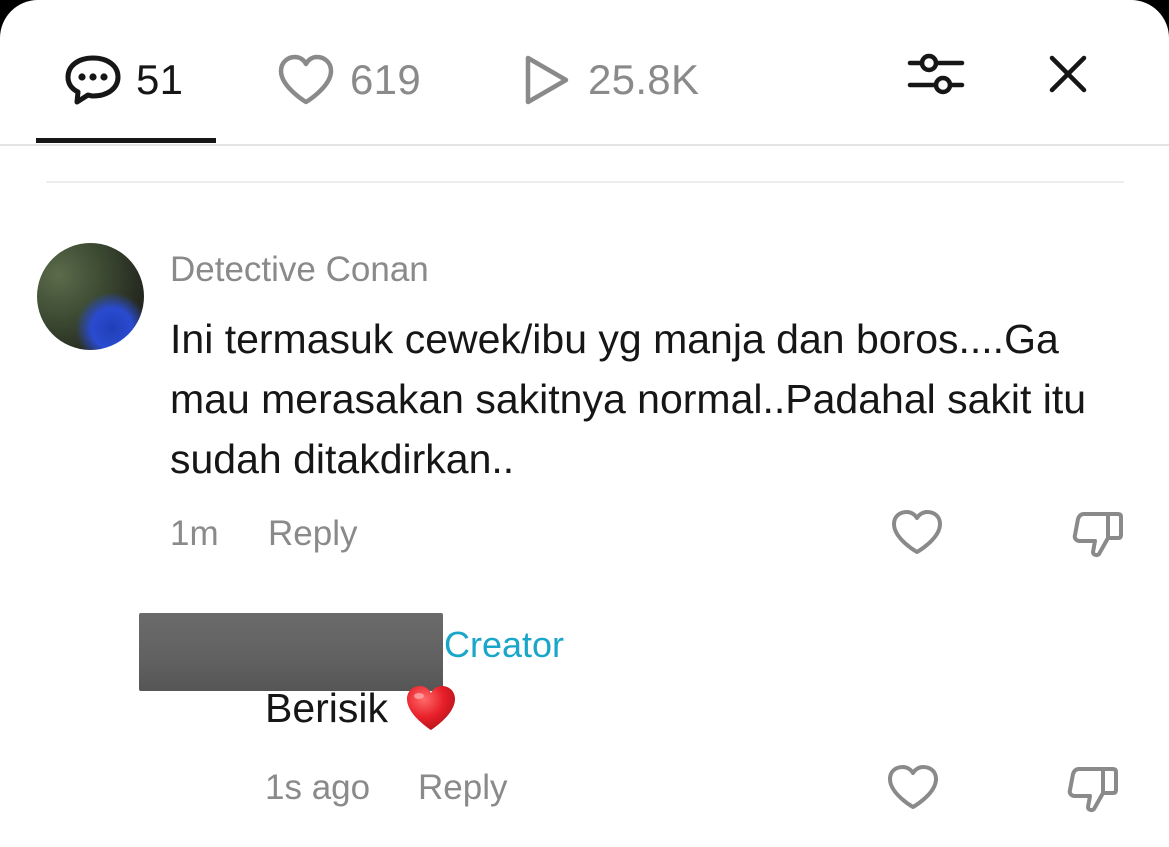  What do you see at coordinates (546, 80) in the screenshot?
I see `play-icon` at bounding box center [546, 80].